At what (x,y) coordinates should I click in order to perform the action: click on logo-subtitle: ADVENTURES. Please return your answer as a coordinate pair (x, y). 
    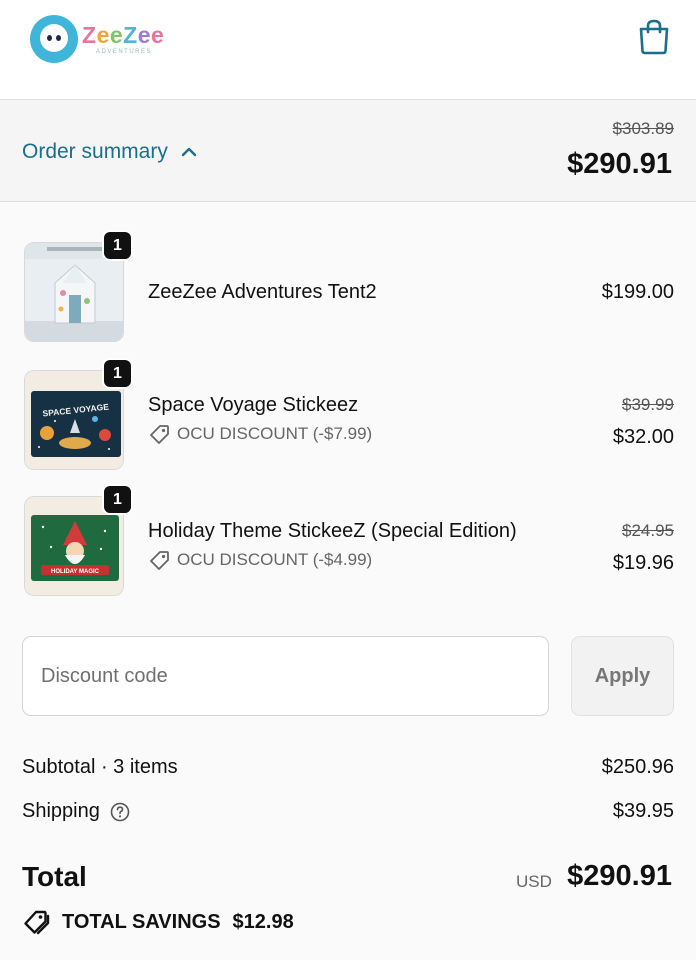
    Looking at the image, I should click on (124, 51).